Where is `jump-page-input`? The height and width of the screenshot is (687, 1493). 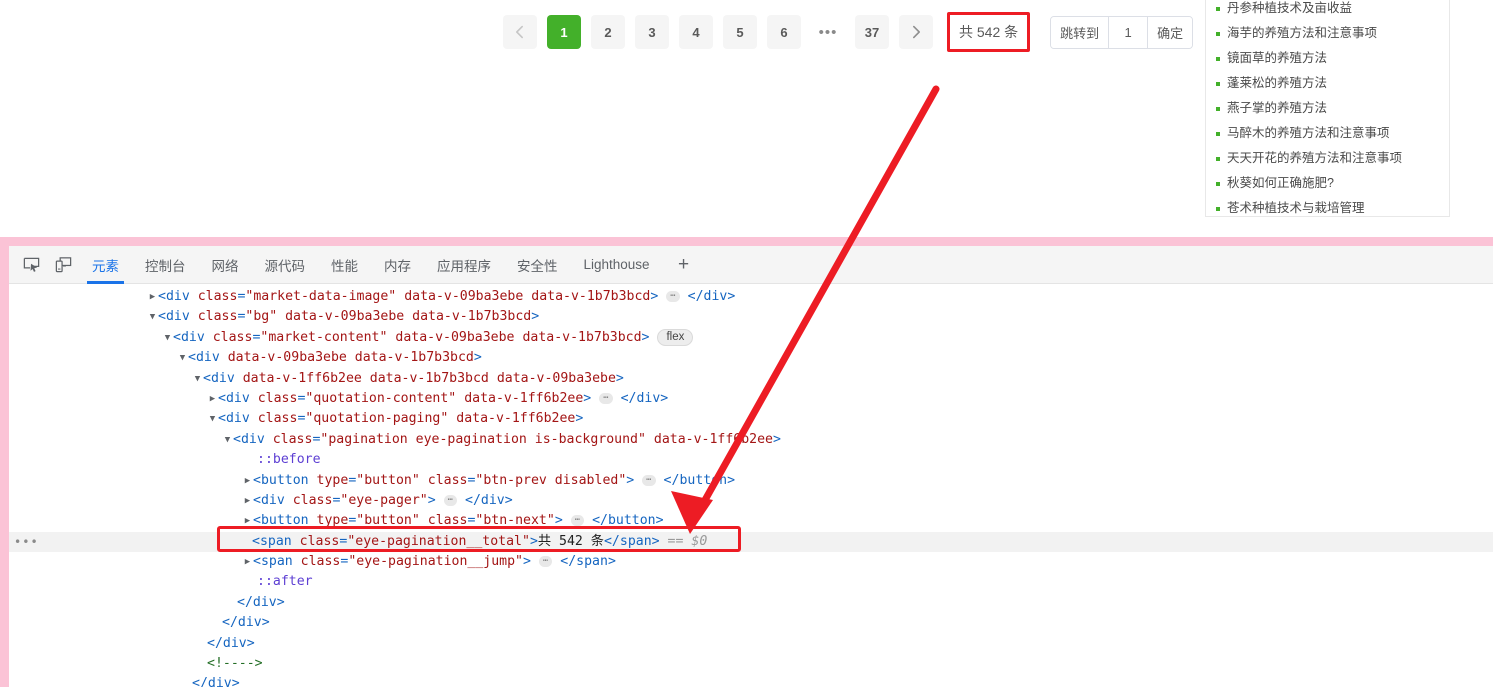
jump-page-input is located at coordinates (1128, 32).